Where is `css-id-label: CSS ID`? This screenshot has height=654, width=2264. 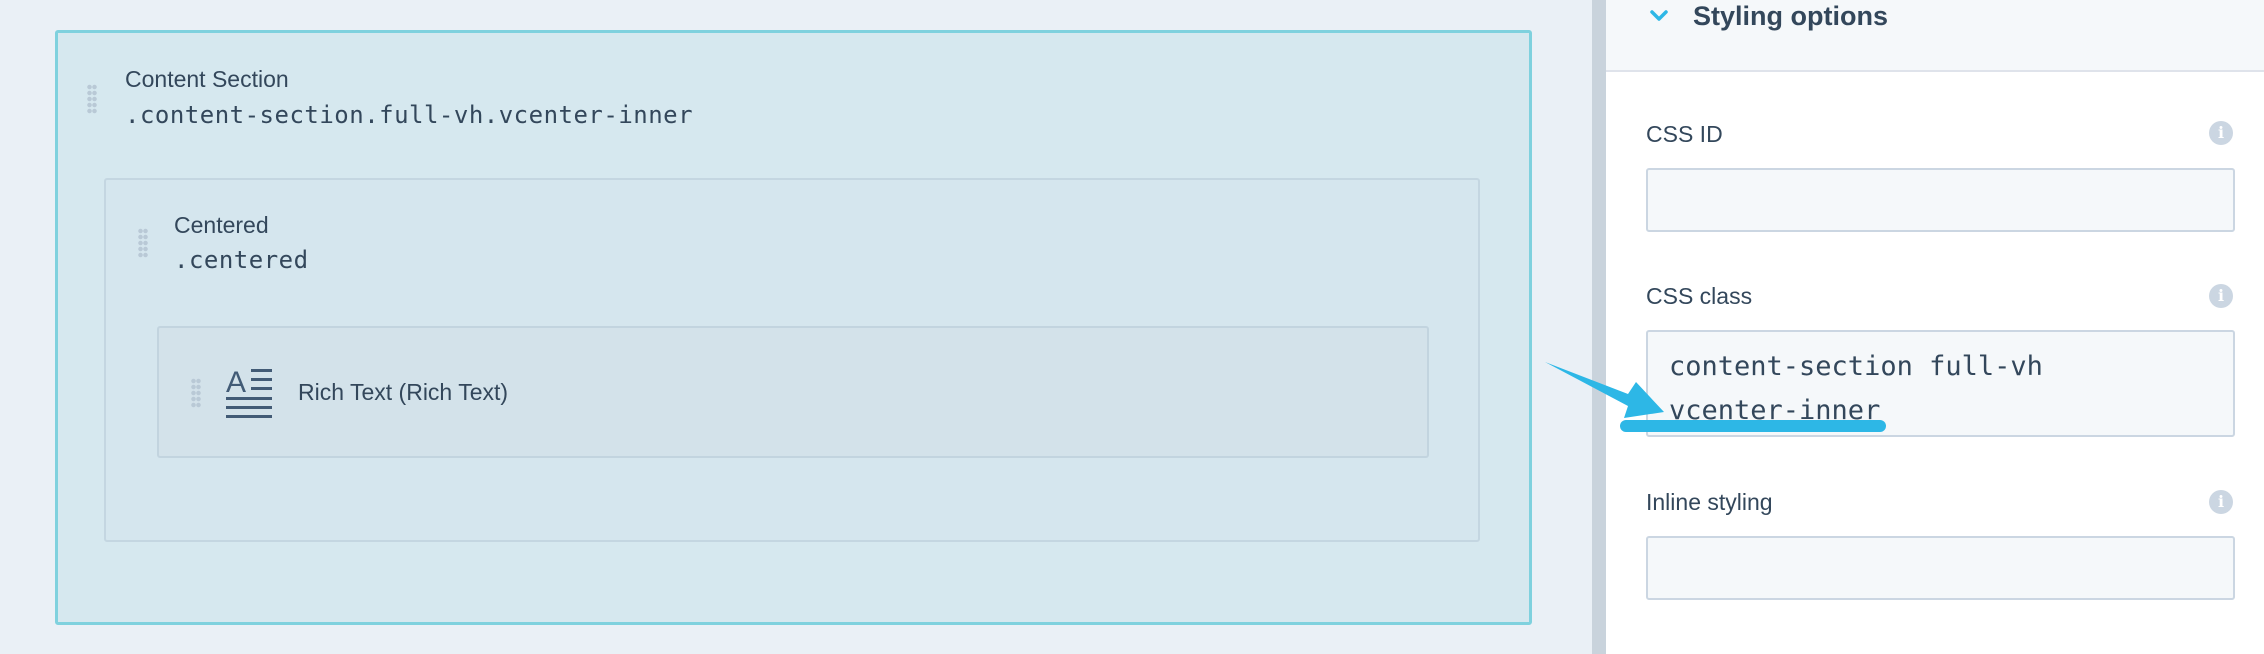
css-id-label: CSS ID is located at coordinates (1684, 134).